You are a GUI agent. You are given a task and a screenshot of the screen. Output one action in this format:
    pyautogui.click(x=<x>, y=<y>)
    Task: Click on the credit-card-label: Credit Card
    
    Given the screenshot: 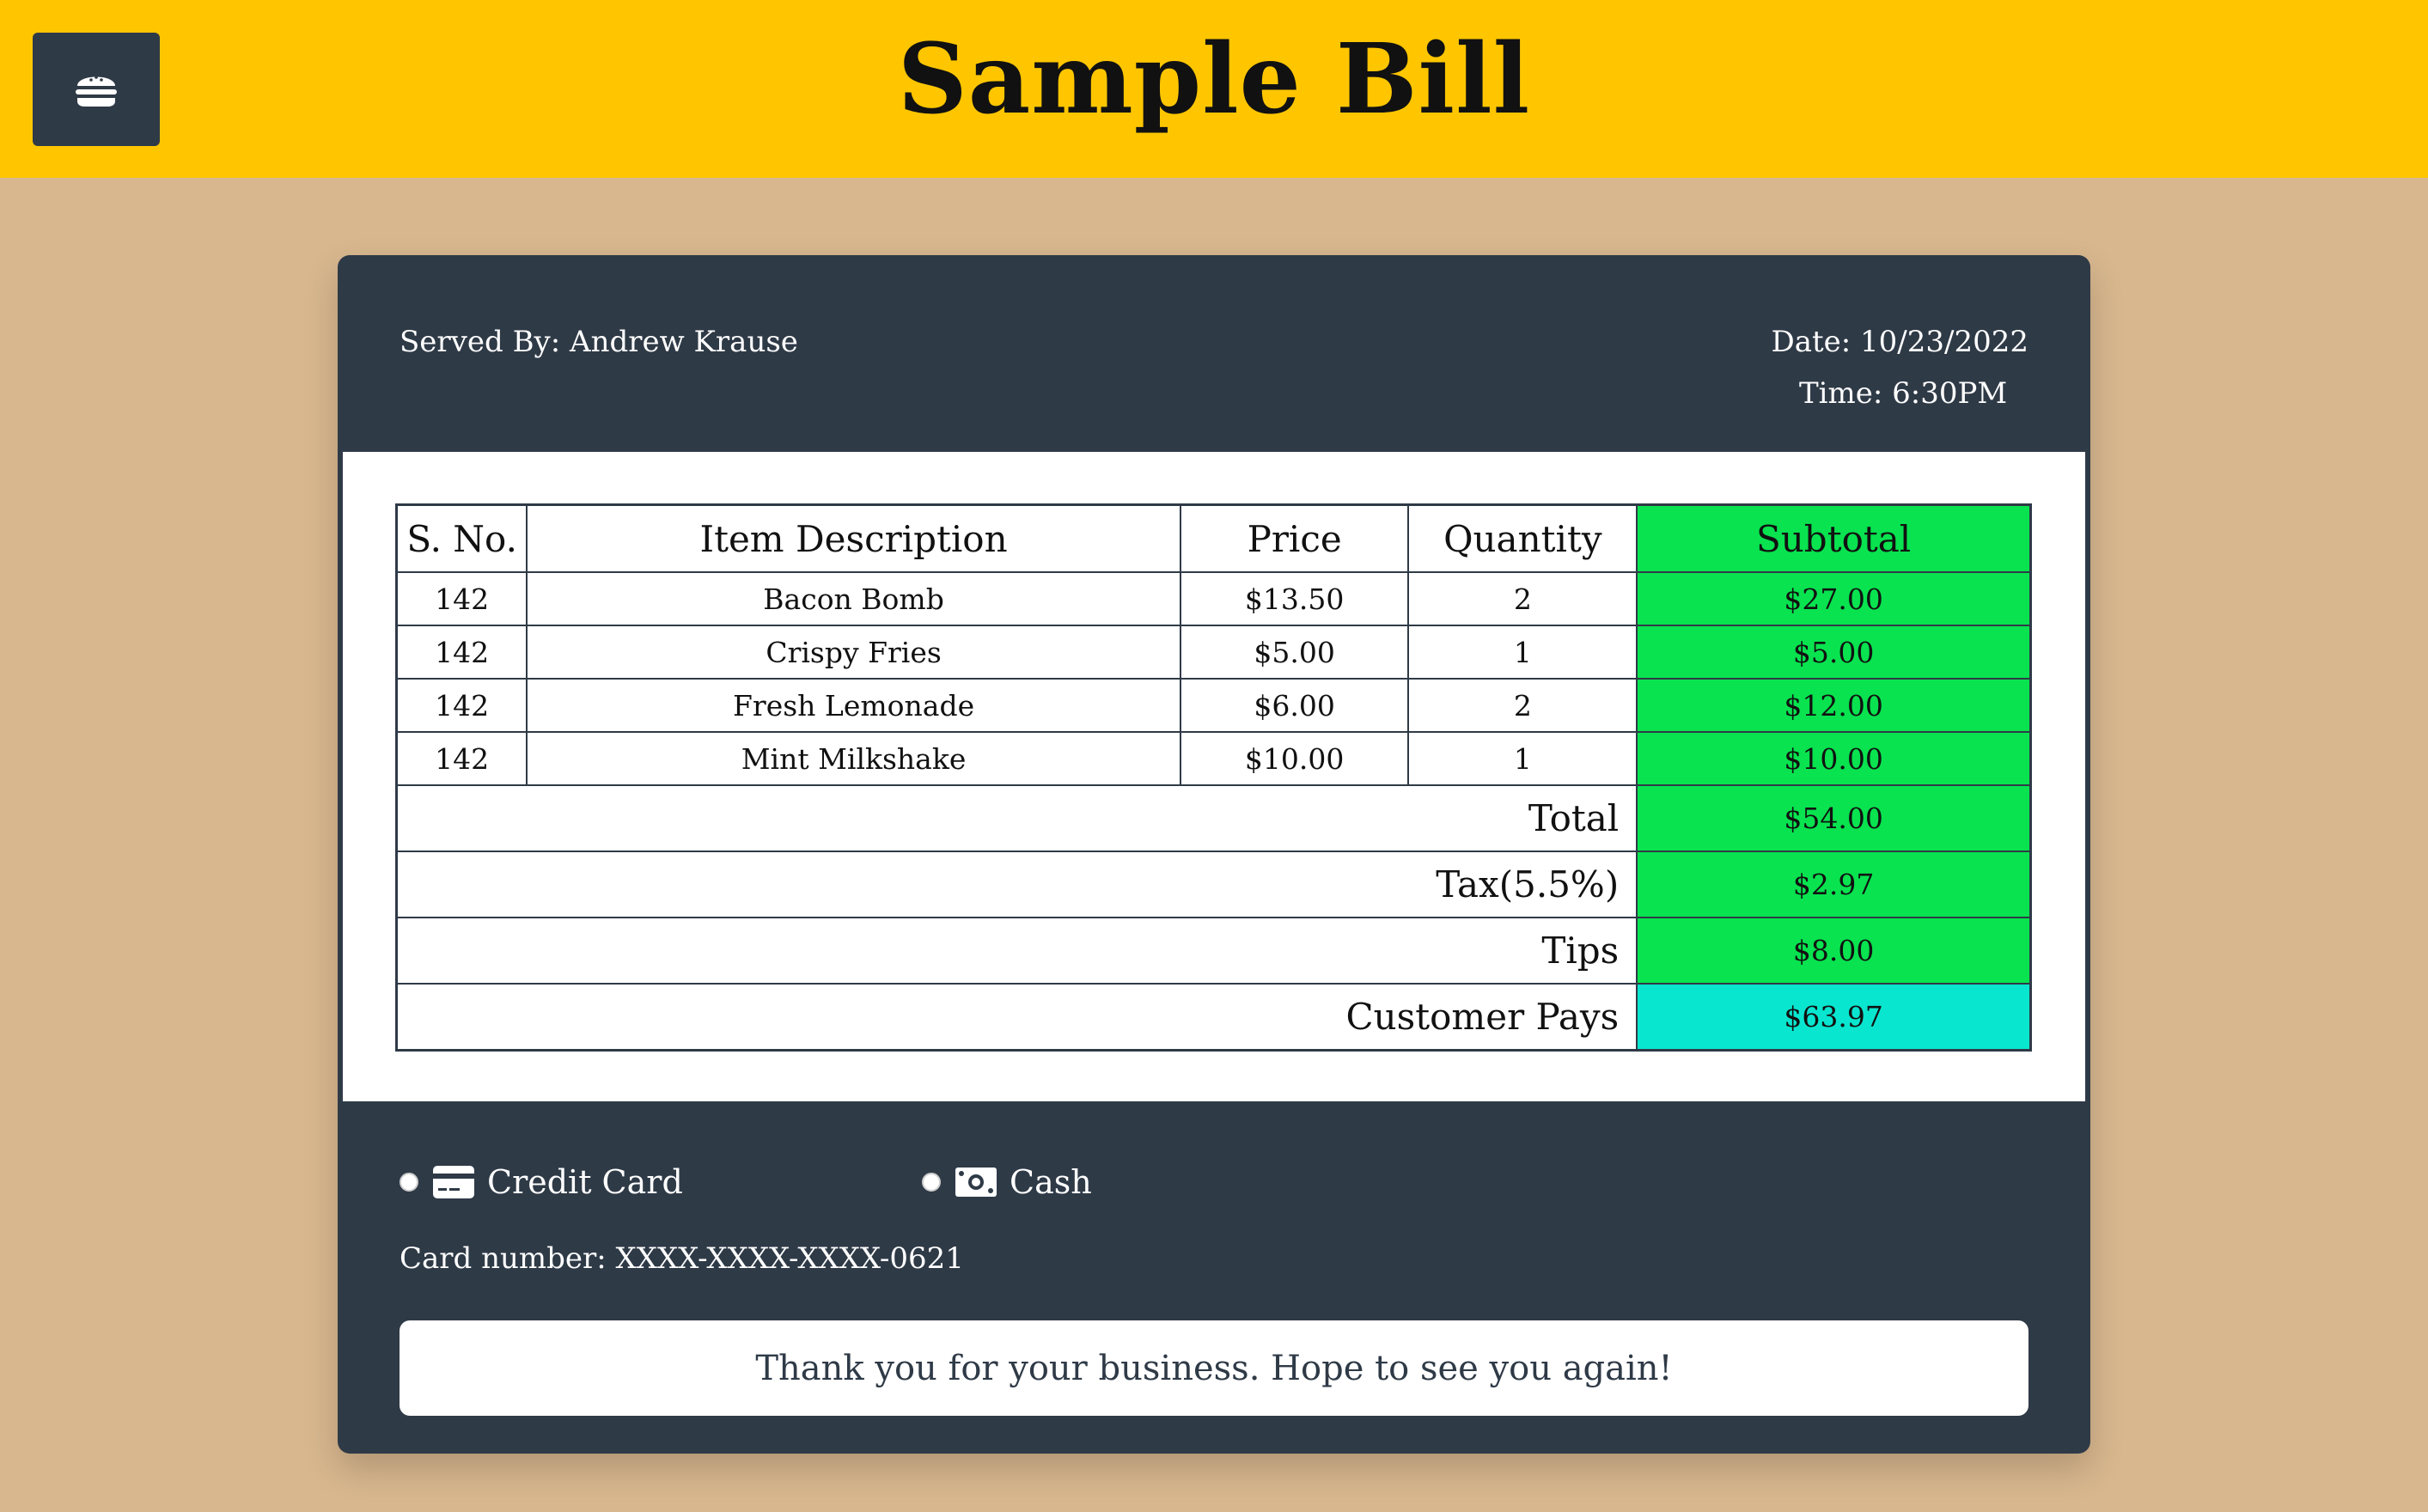 What is the action you would take?
    pyautogui.click(x=585, y=1182)
    